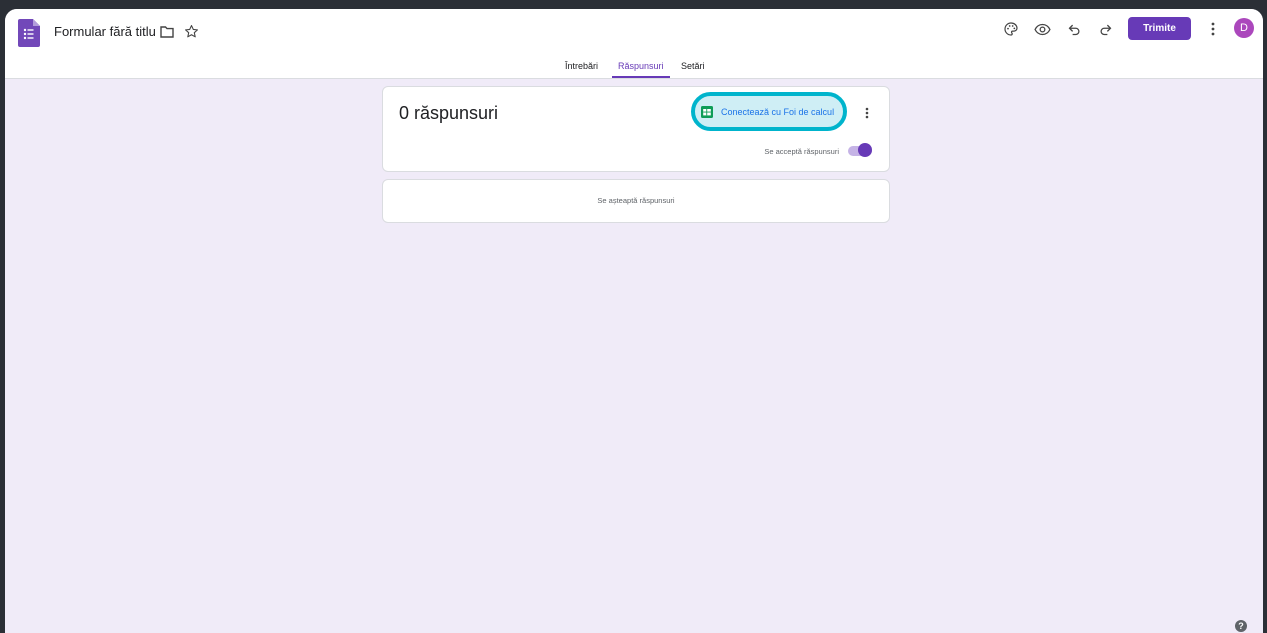 This screenshot has width=1267, height=633. I want to click on sheets-icon, so click(707, 111).